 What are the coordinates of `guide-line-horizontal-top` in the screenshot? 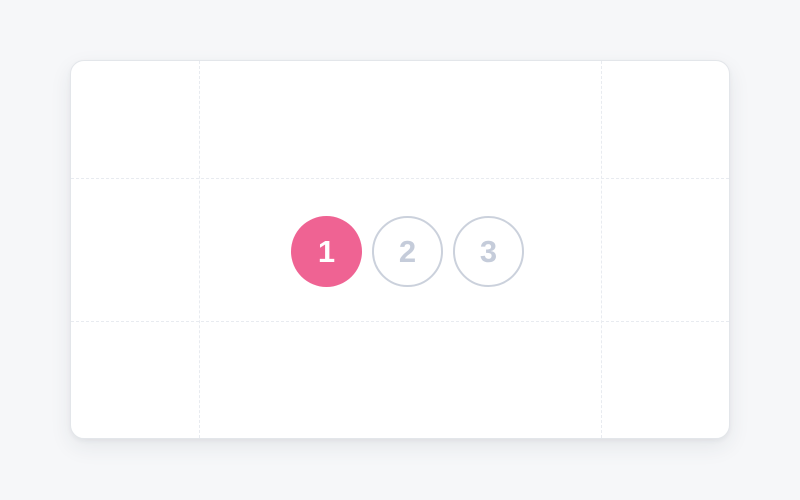 It's located at (400, 178).